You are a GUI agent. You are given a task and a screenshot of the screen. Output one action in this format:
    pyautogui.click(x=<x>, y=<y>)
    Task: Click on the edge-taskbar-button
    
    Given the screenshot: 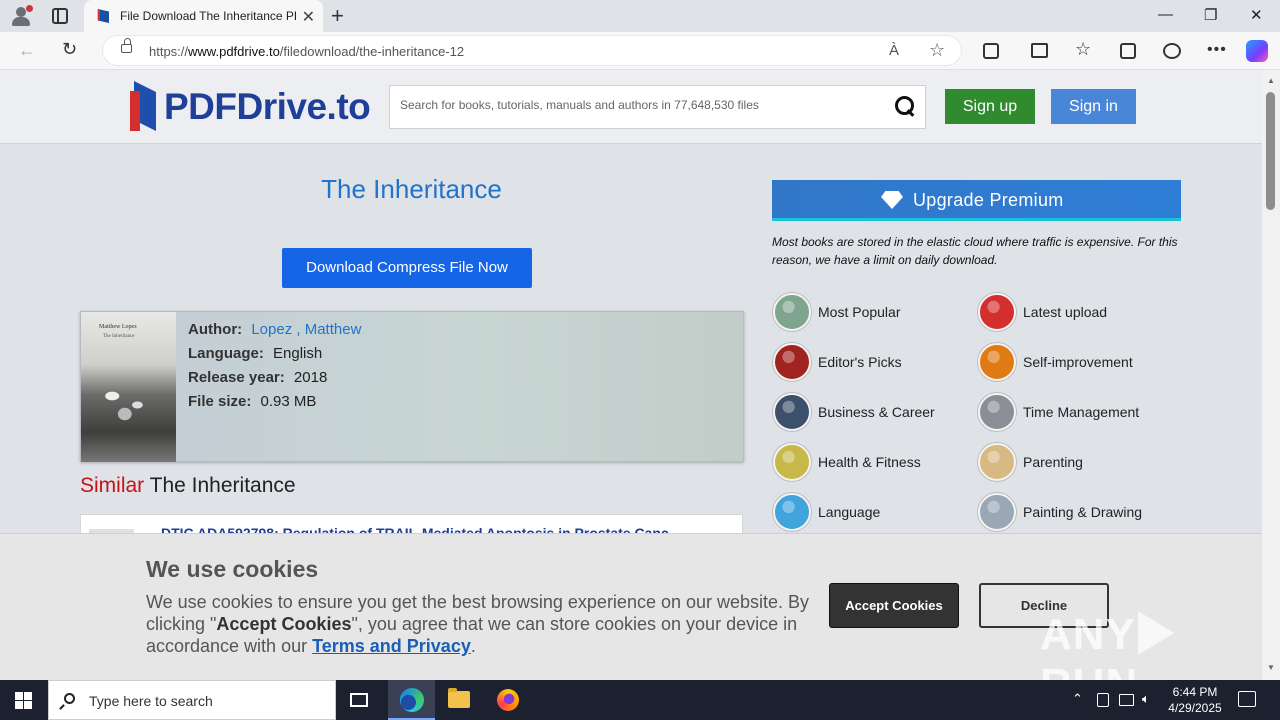 What is the action you would take?
    pyautogui.click(x=411, y=700)
    